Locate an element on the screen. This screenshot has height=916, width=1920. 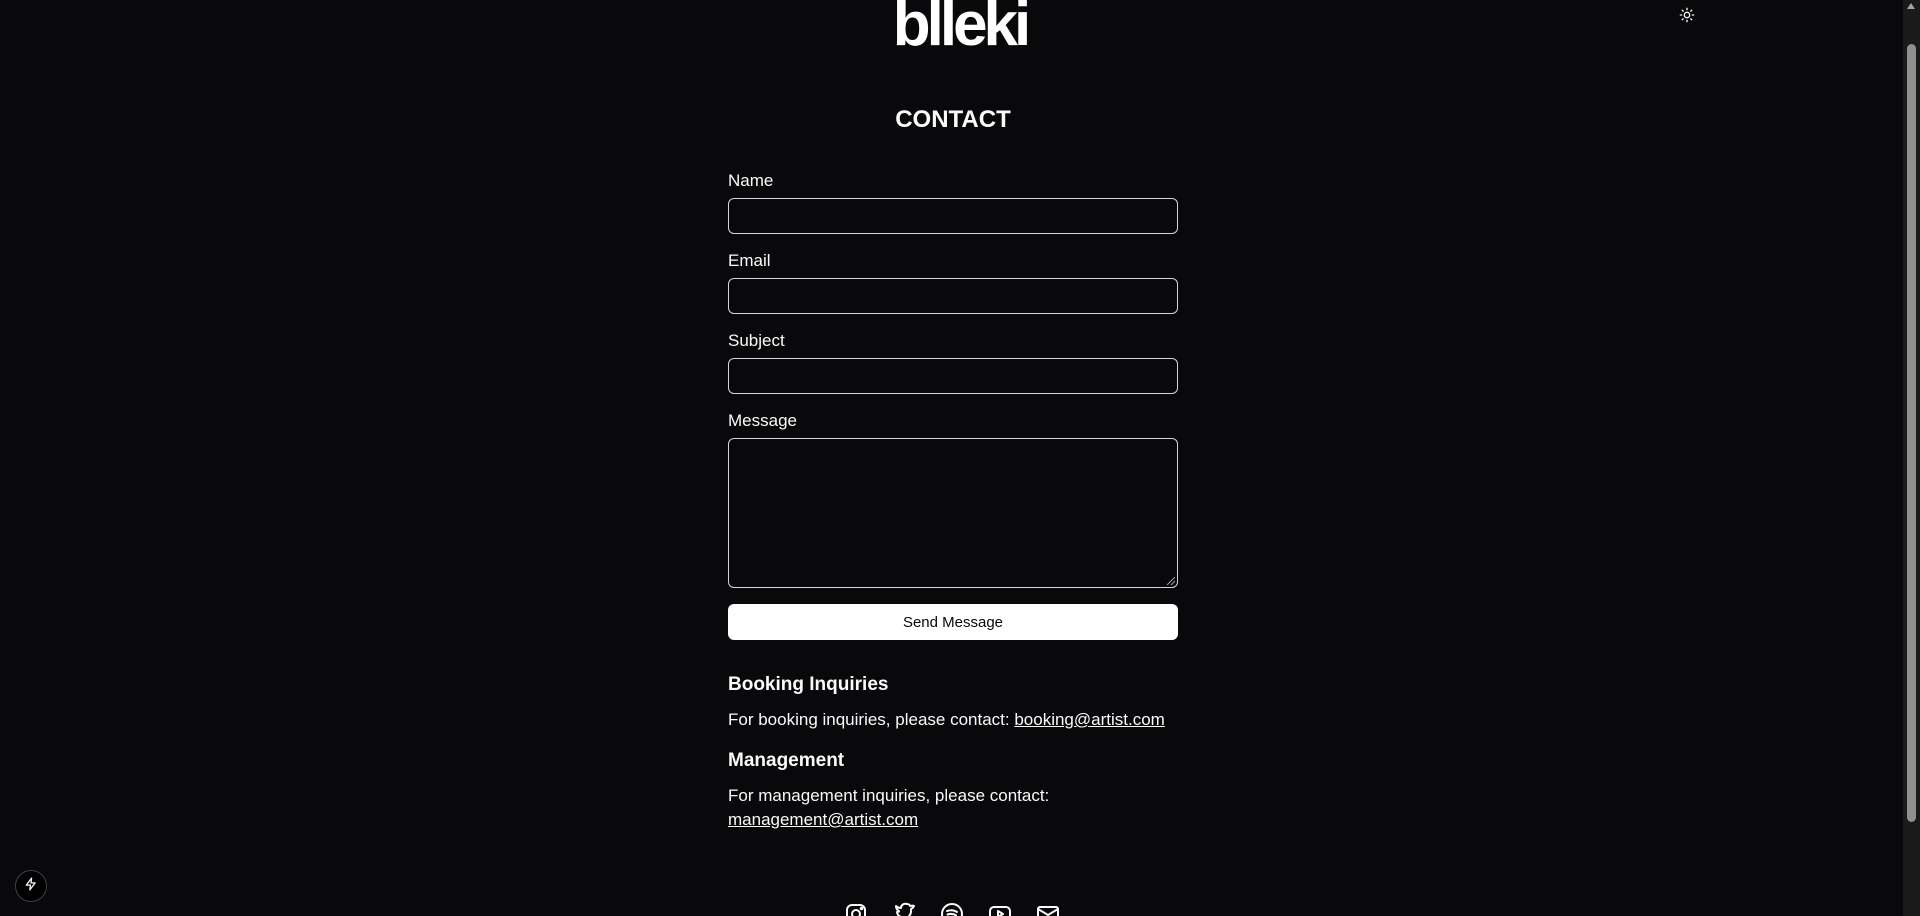
theme-toggle-button is located at coordinates (1687, 17).